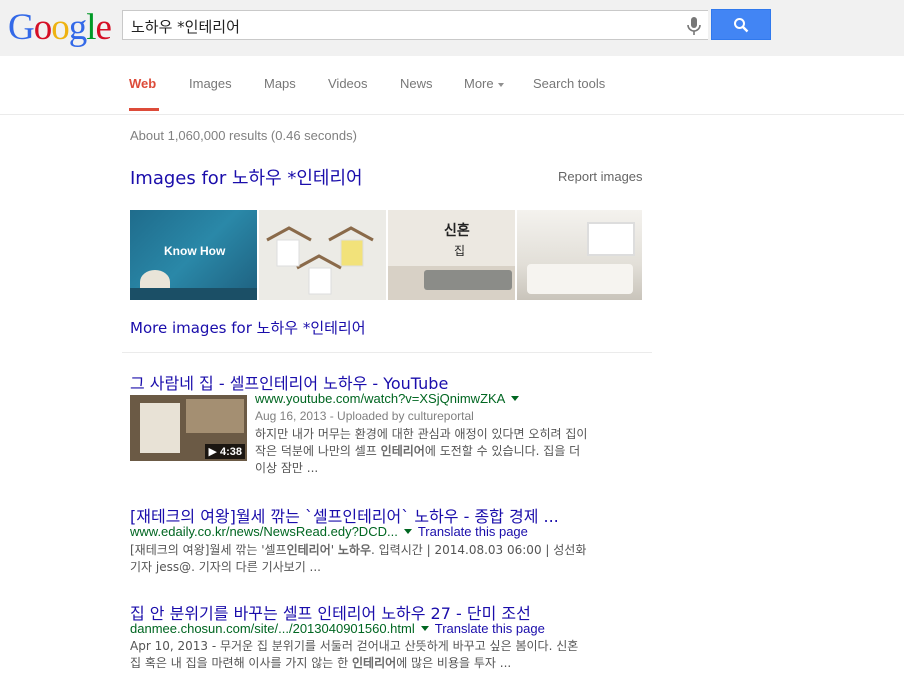 This screenshot has width=904, height=688. Describe the element at coordinates (611, 239) in the screenshot. I see `window-shape` at that location.